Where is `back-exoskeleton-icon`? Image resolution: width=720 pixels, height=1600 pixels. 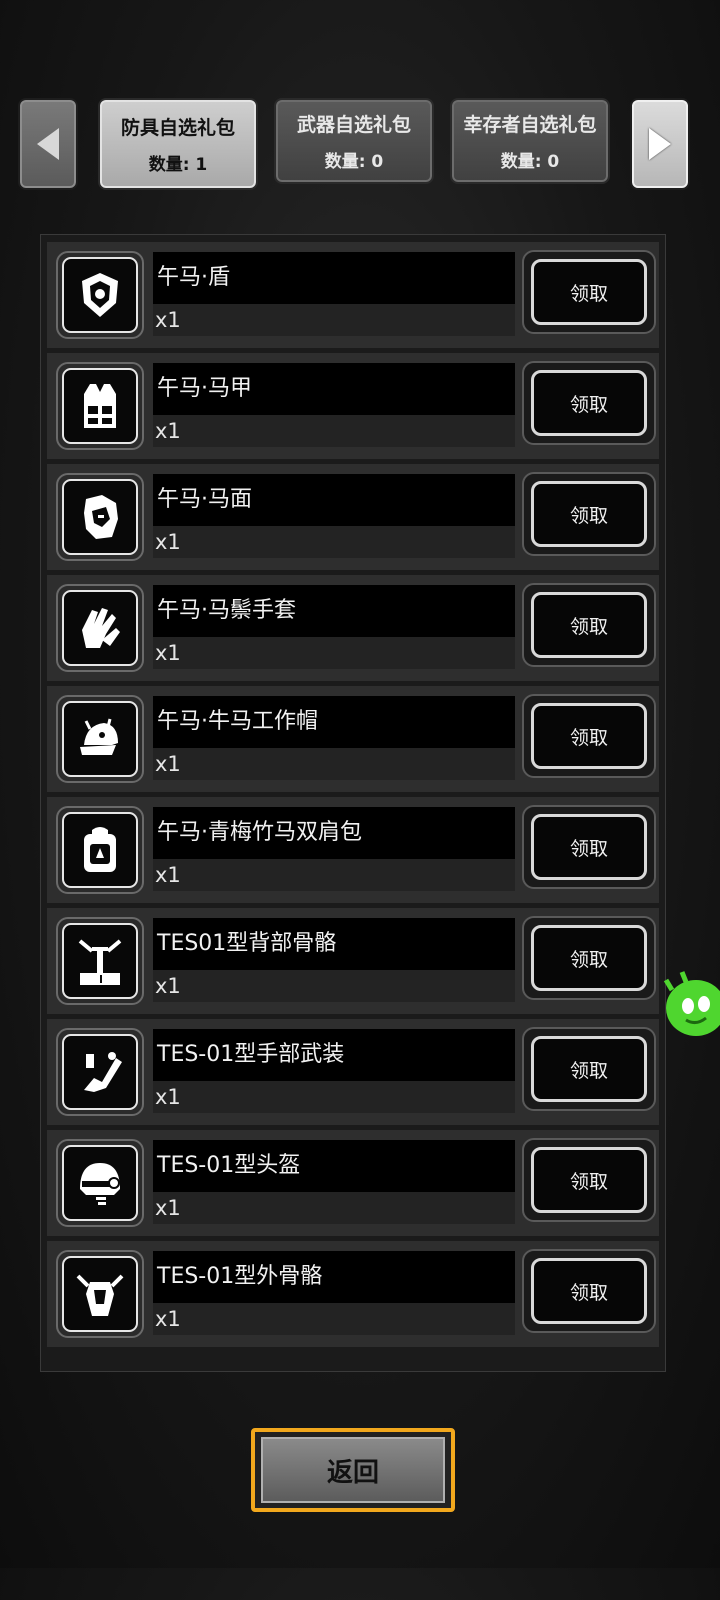 back-exoskeleton-icon is located at coordinates (100, 962).